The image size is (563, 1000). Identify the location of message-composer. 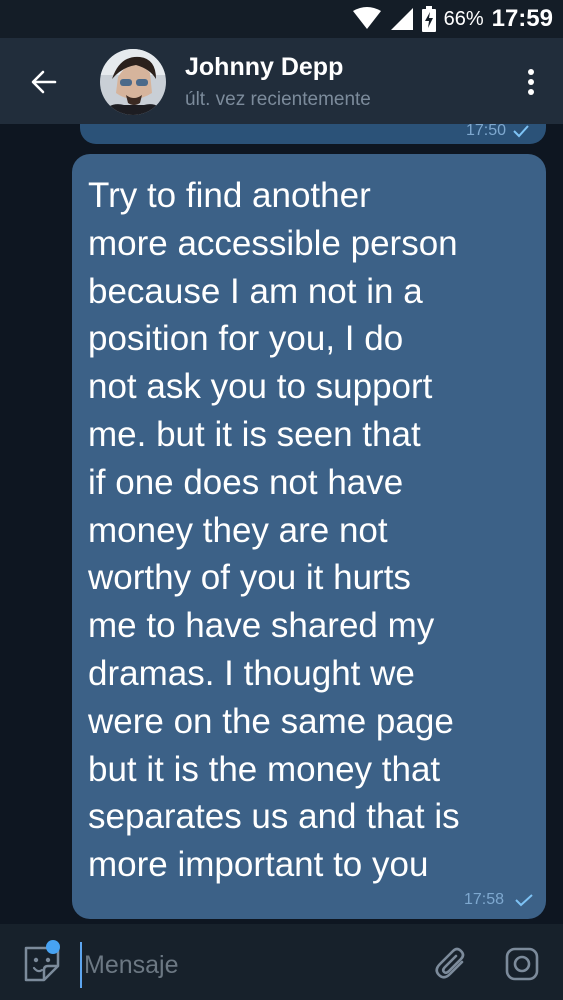
(281, 962).